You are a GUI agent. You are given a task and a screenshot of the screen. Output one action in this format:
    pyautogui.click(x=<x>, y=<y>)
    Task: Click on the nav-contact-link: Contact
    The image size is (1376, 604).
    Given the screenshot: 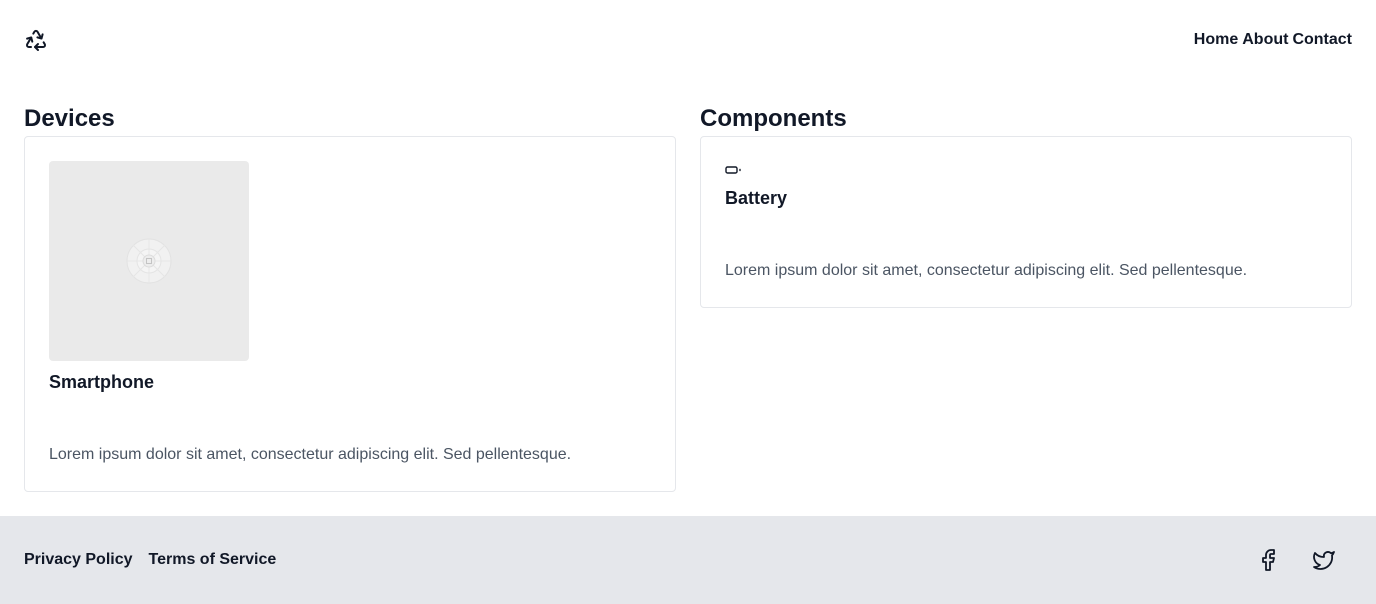 What is the action you would take?
    pyautogui.click(x=1322, y=40)
    